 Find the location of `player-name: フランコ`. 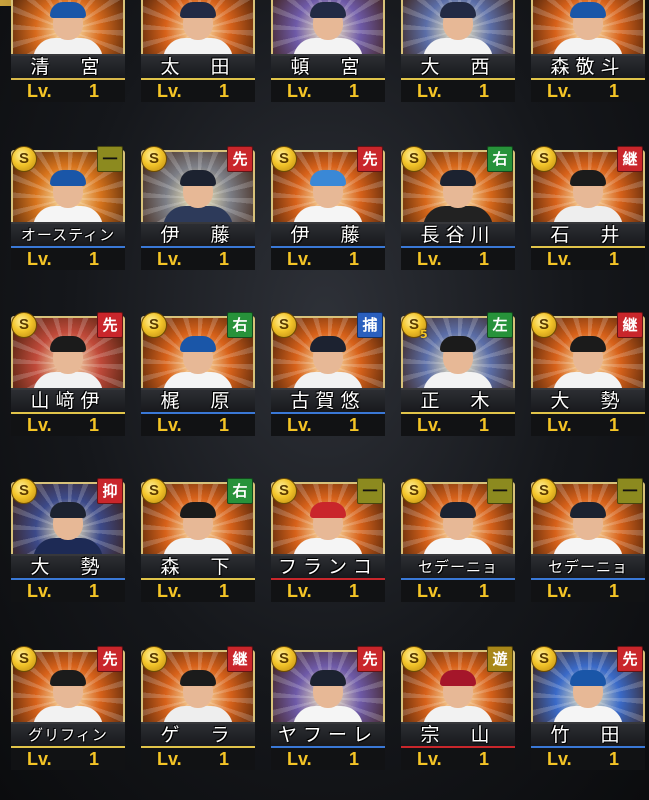

player-name: フランコ is located at coordinates (327, 567).